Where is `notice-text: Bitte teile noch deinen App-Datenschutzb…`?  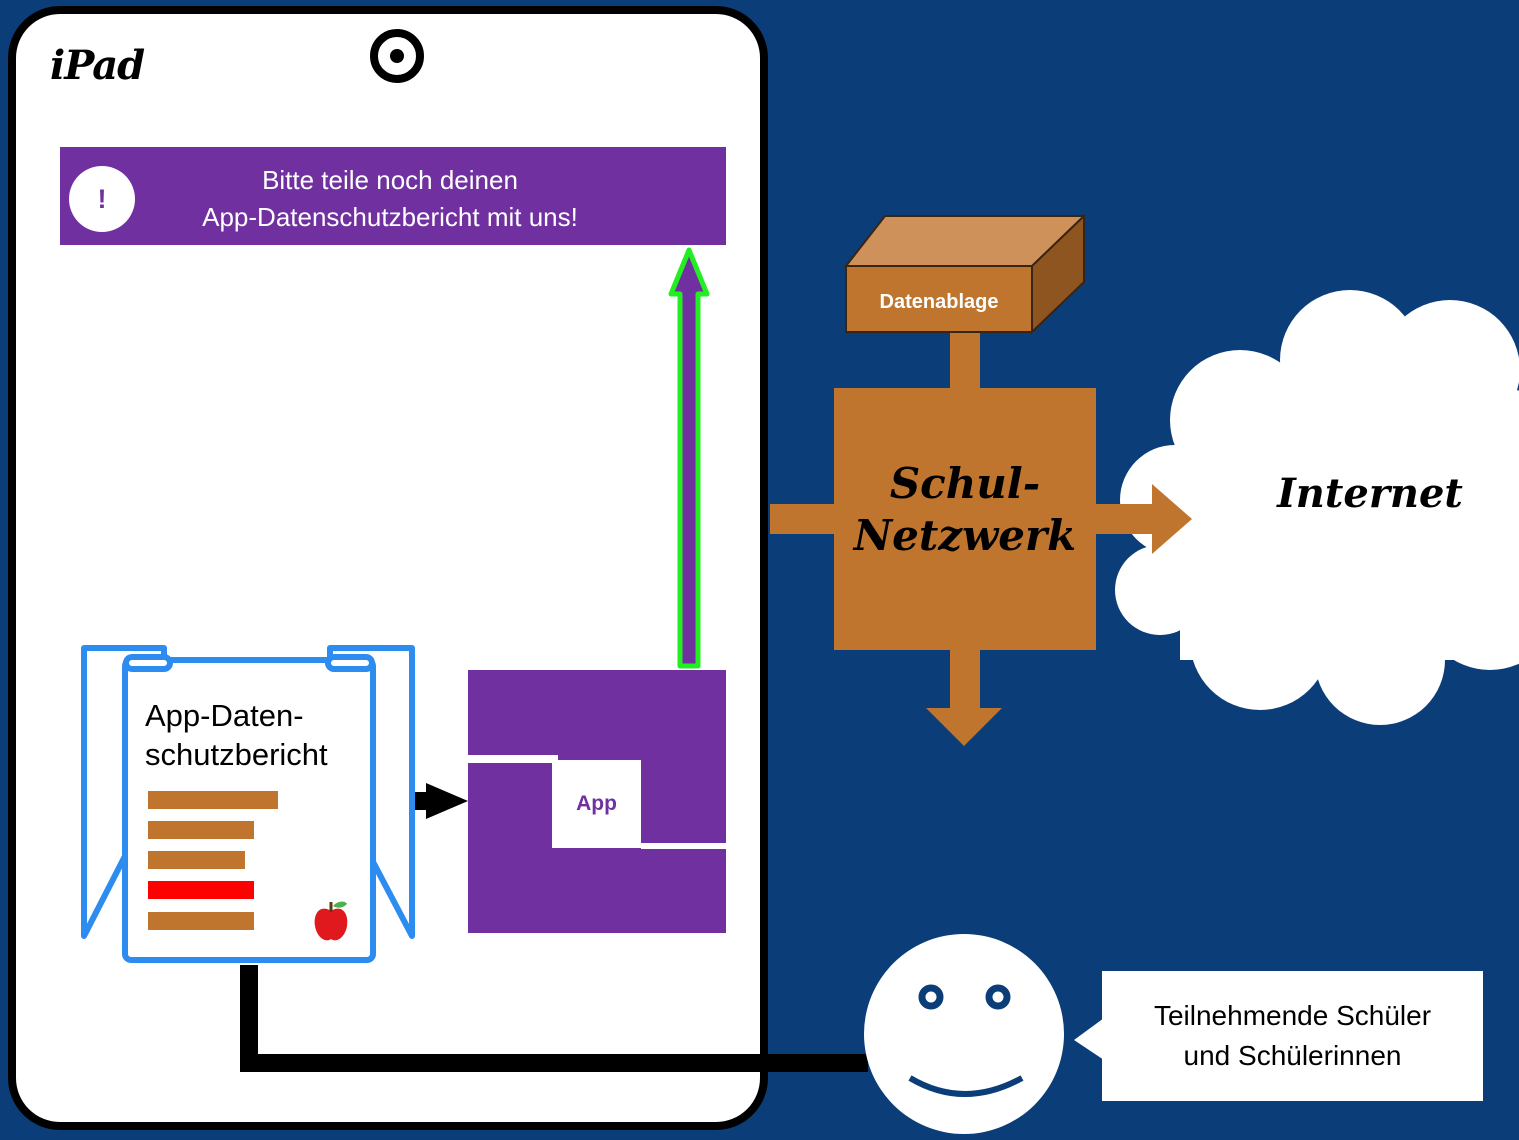
notice-text: Bitte teile noch deinen App-Datenschutzb… is located at coordinates (390, 199).